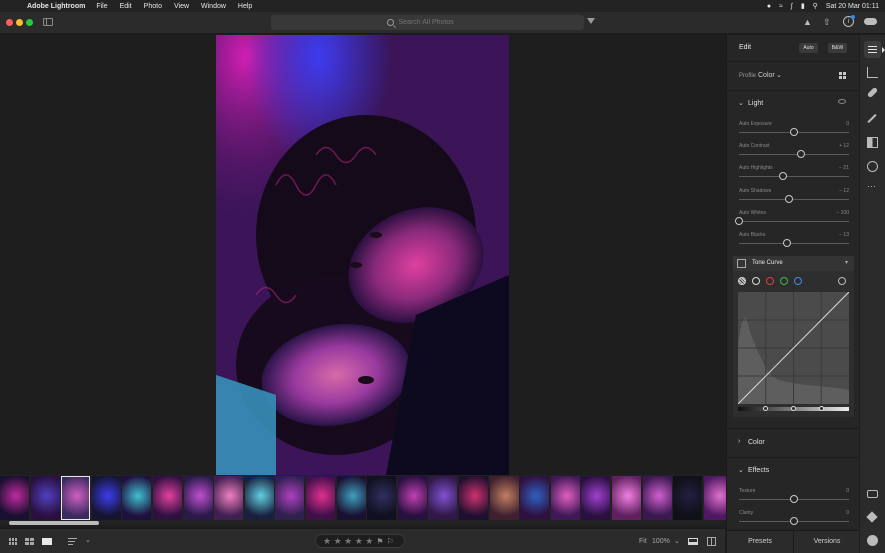  What do you see at coordinates (390, 541) in the screenshot?
I see `flag-reject-icon: ⚐` at bounding box center [390, 541].